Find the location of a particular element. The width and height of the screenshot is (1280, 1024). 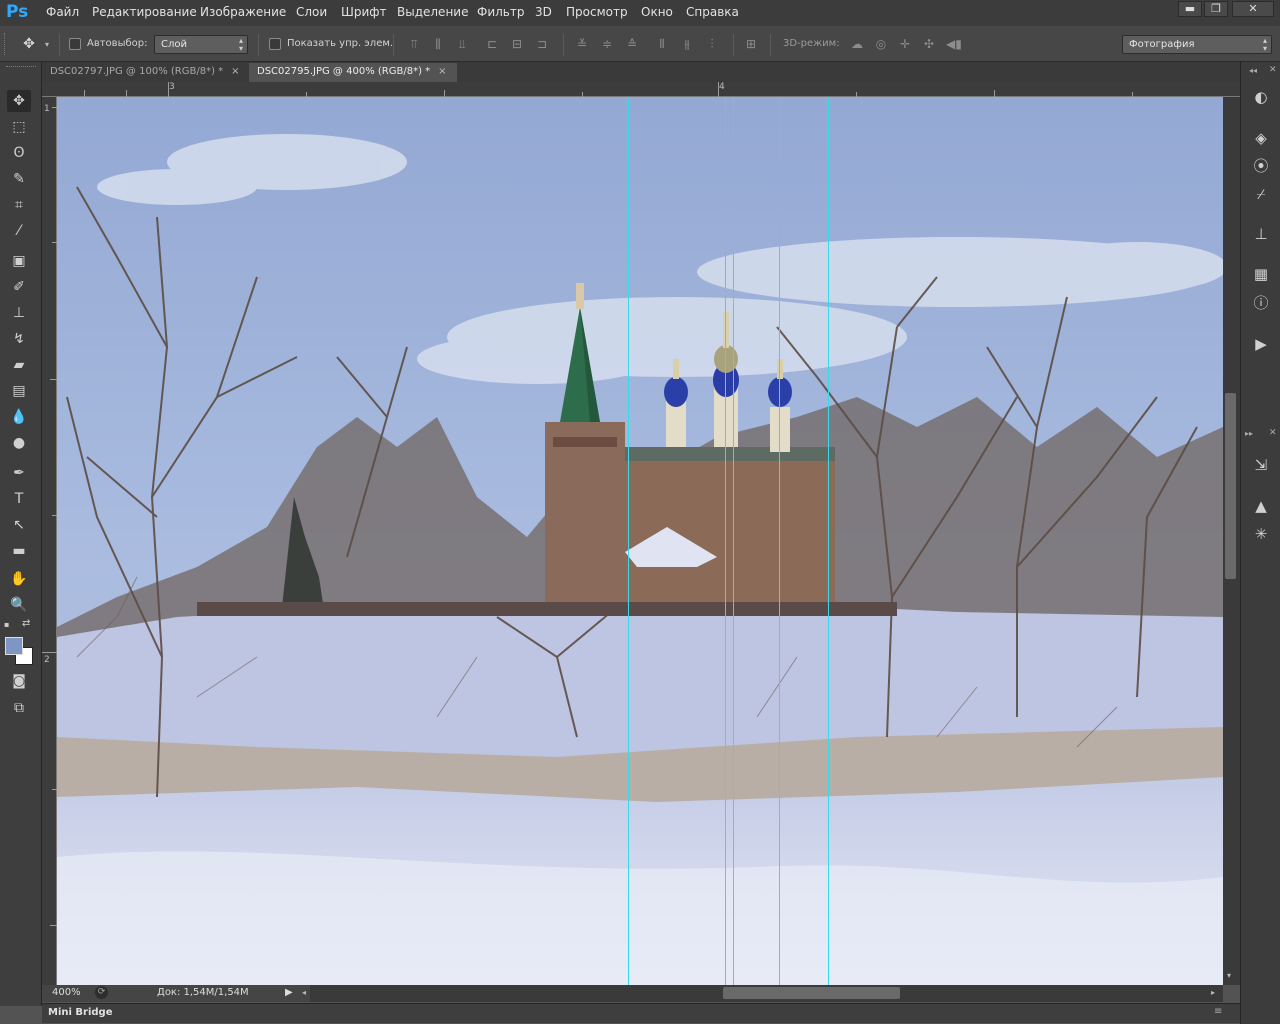

mini-bridge-tab: Mini Bridge is located at coordinates (80, 1012).